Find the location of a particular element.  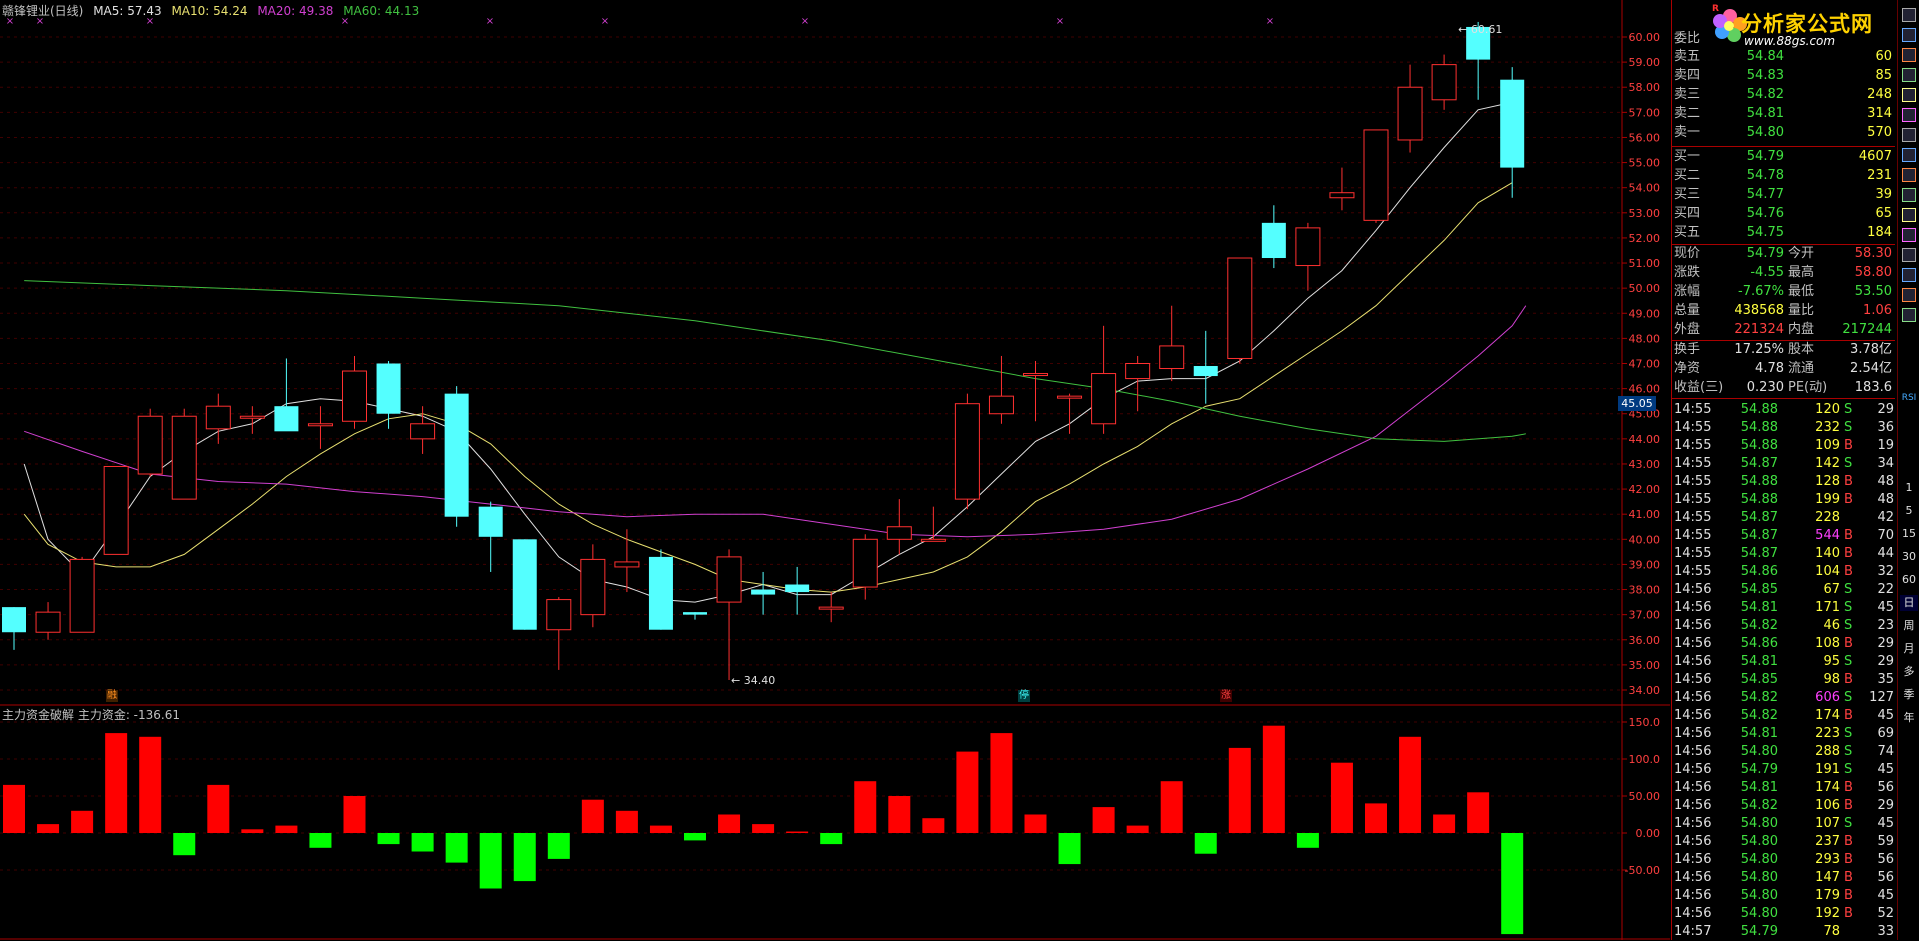

sell-price: 54.83 is located at coordinates (1765, 75).